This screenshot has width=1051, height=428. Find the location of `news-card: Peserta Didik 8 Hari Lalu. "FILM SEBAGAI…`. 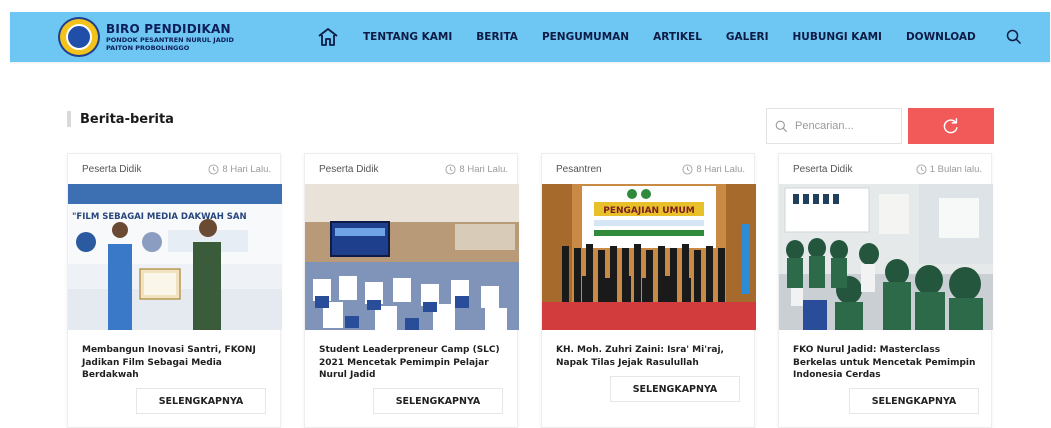

news-card: Peserta Didik 8 Hari Lalu. "FILM SEBAGAI… is located at coordinates (174, 290).